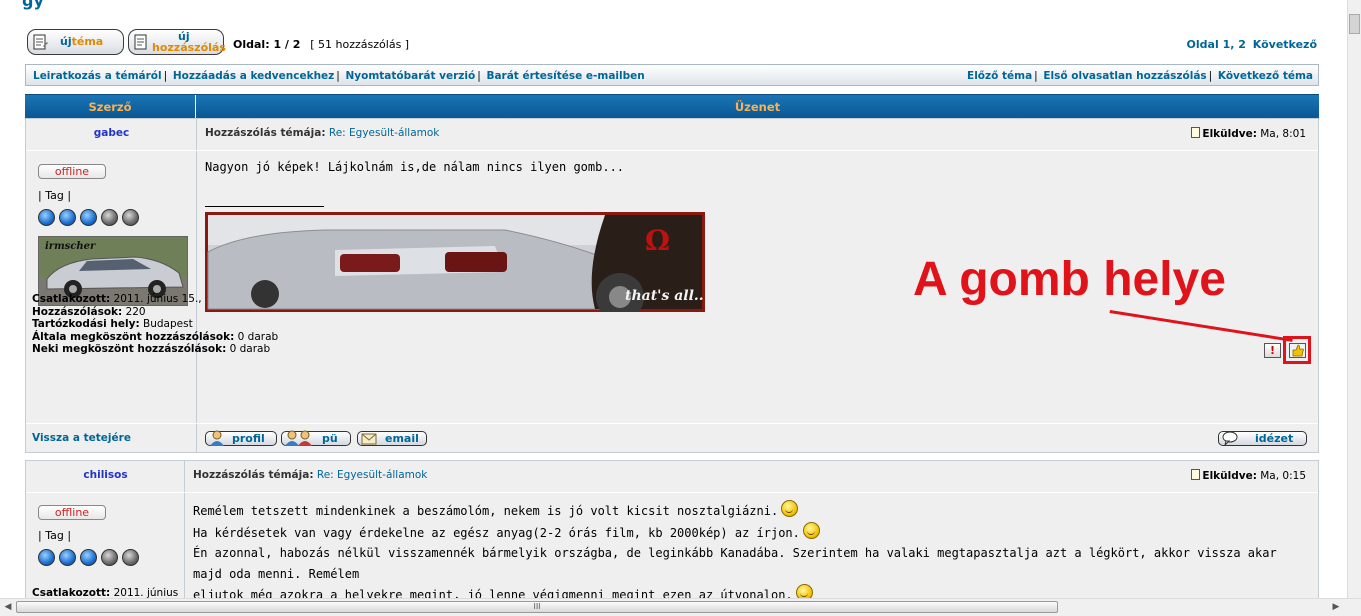  What do you see at coordinates (1251, 44) in the screenshot?
I see `pagination: Oldal 1, 2 Következő` at bounding box center [1251, 44].